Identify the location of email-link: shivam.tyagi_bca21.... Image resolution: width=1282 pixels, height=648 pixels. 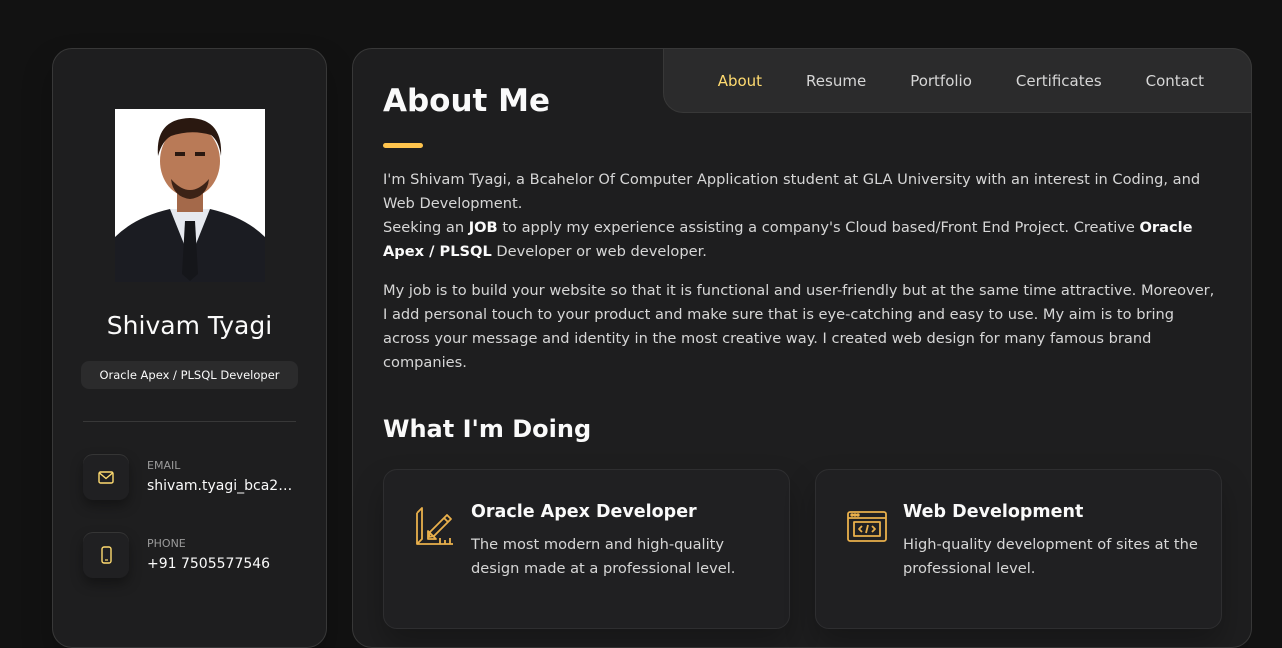
(223, 486).